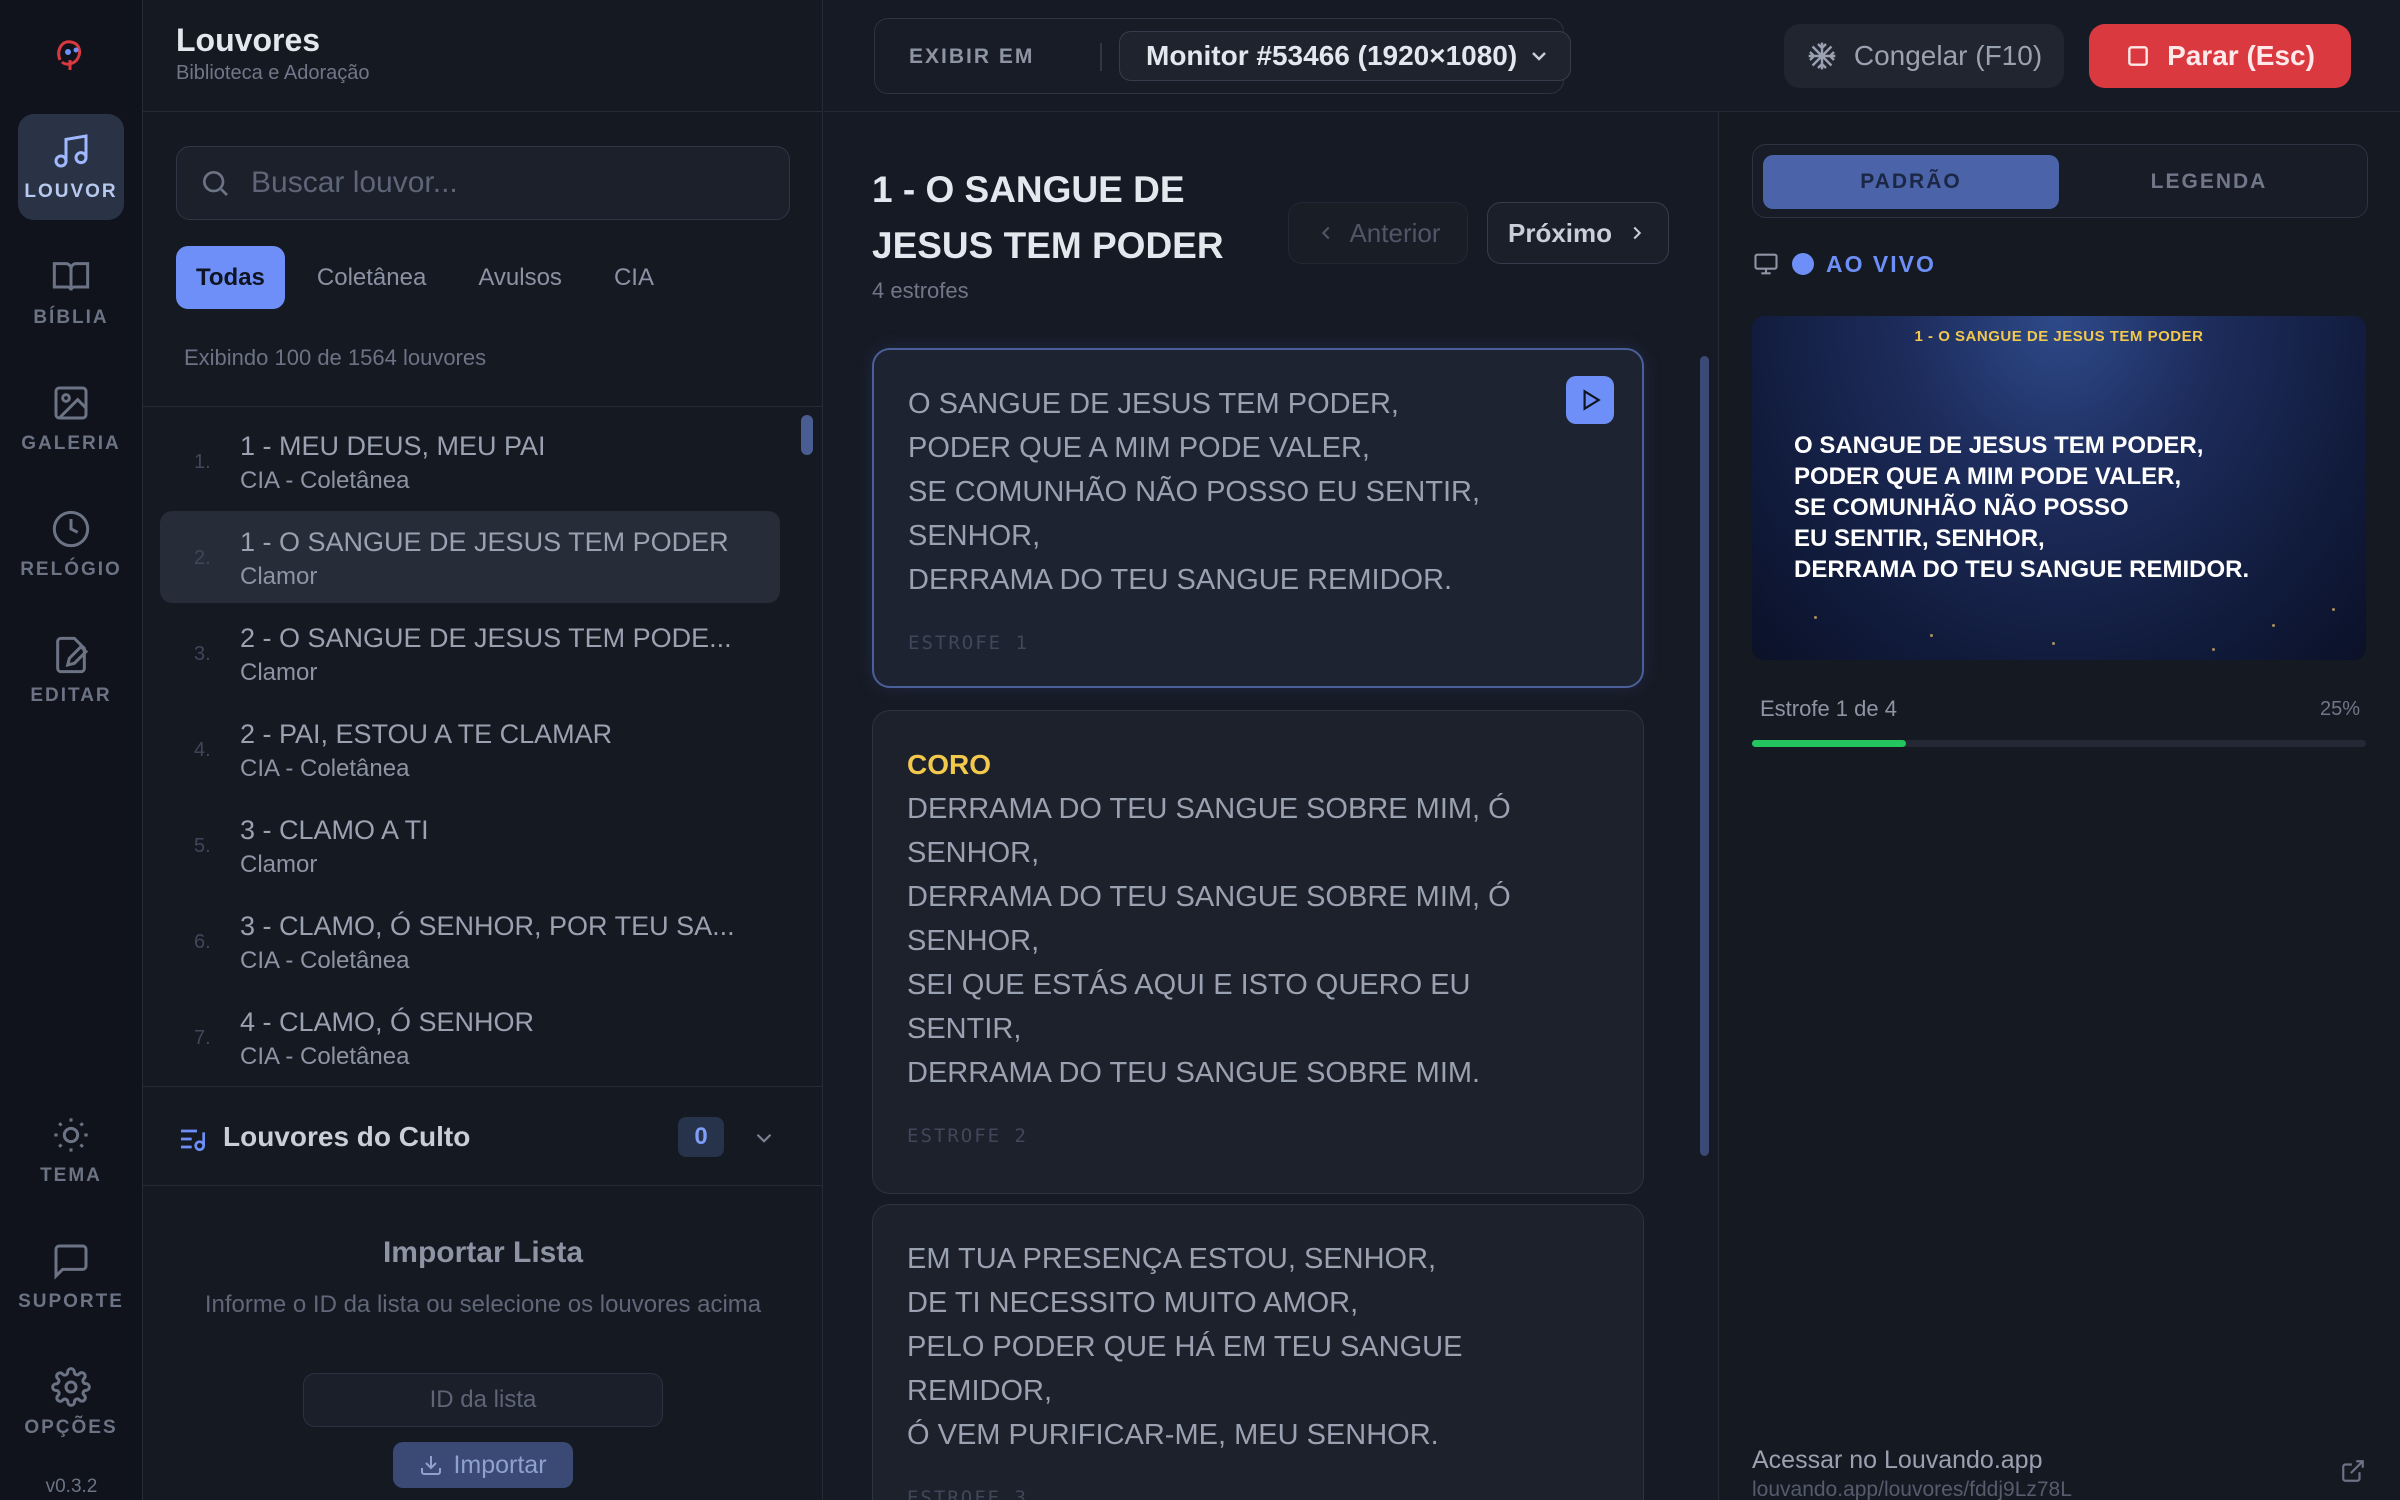 The image size is (2400, 1500). Describe the element at coordinates (2220, 56) in the screenshot. I see `stop-button: Parar (Esc)` at that location.